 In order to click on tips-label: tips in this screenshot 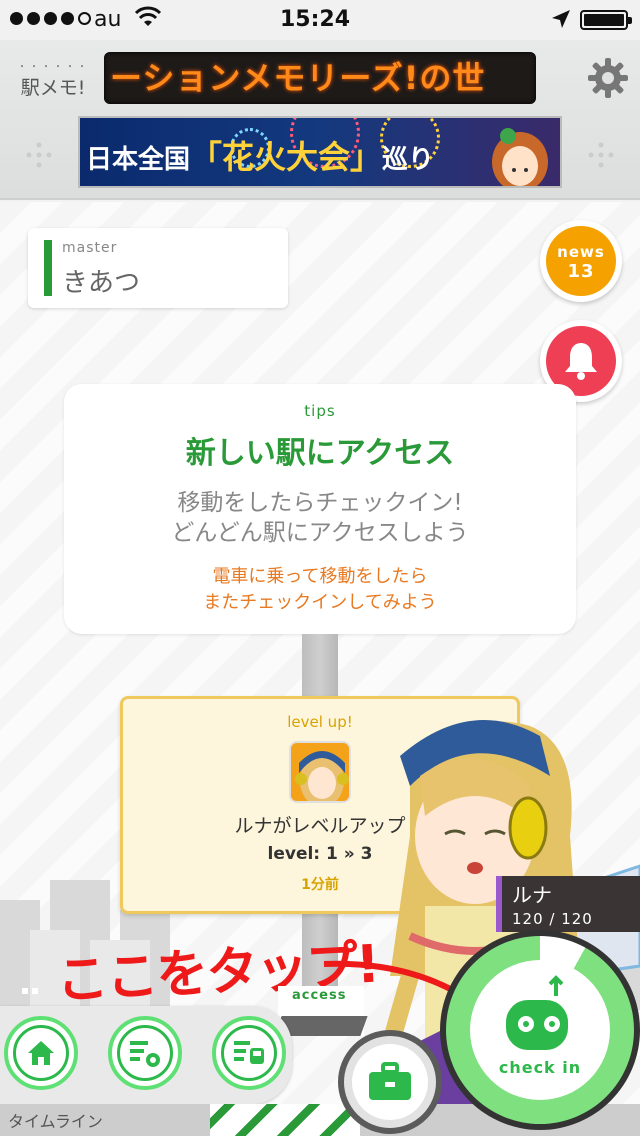, I will do `click(320, 411)`.